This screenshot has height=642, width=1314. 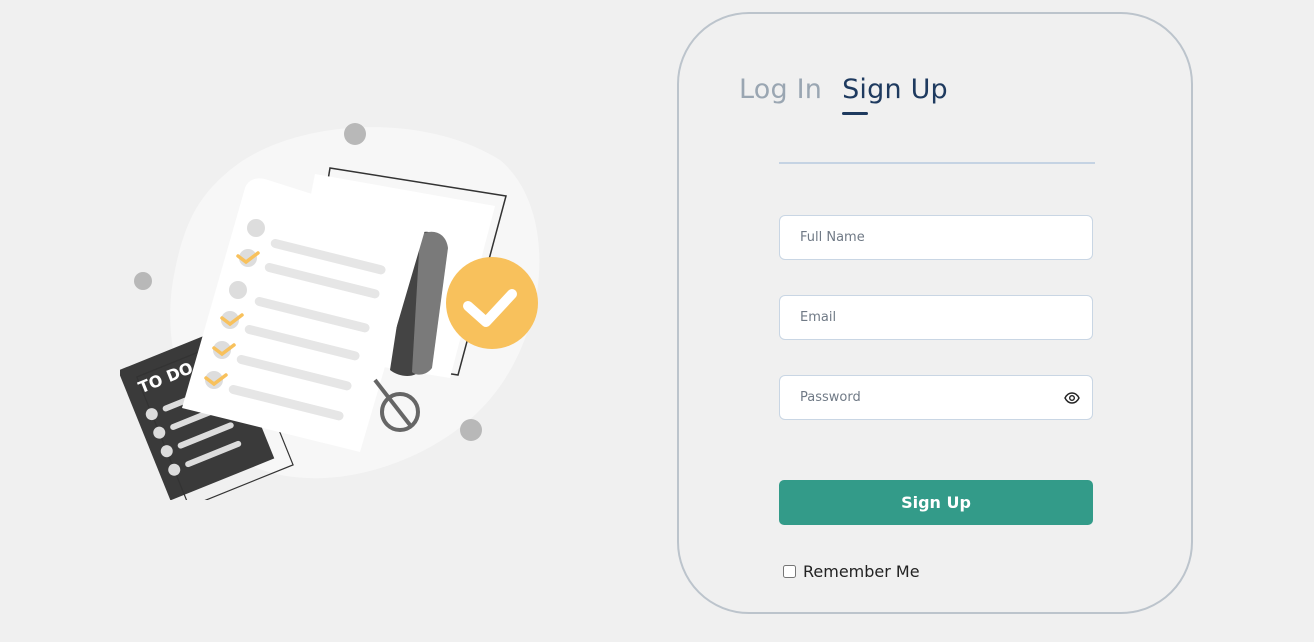 What do you see at coordinates (861, 571) in the screenshot?
I see `remember-me-label: Remember Me` at bounding box center [861, 571].